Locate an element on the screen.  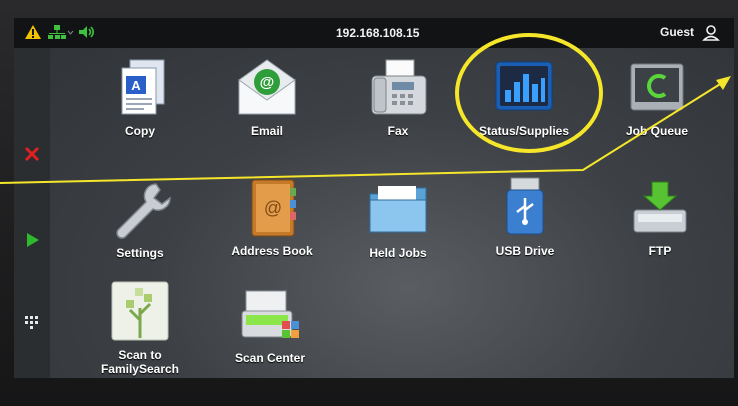
app-label: Settings is located at coordinates (140, 253).